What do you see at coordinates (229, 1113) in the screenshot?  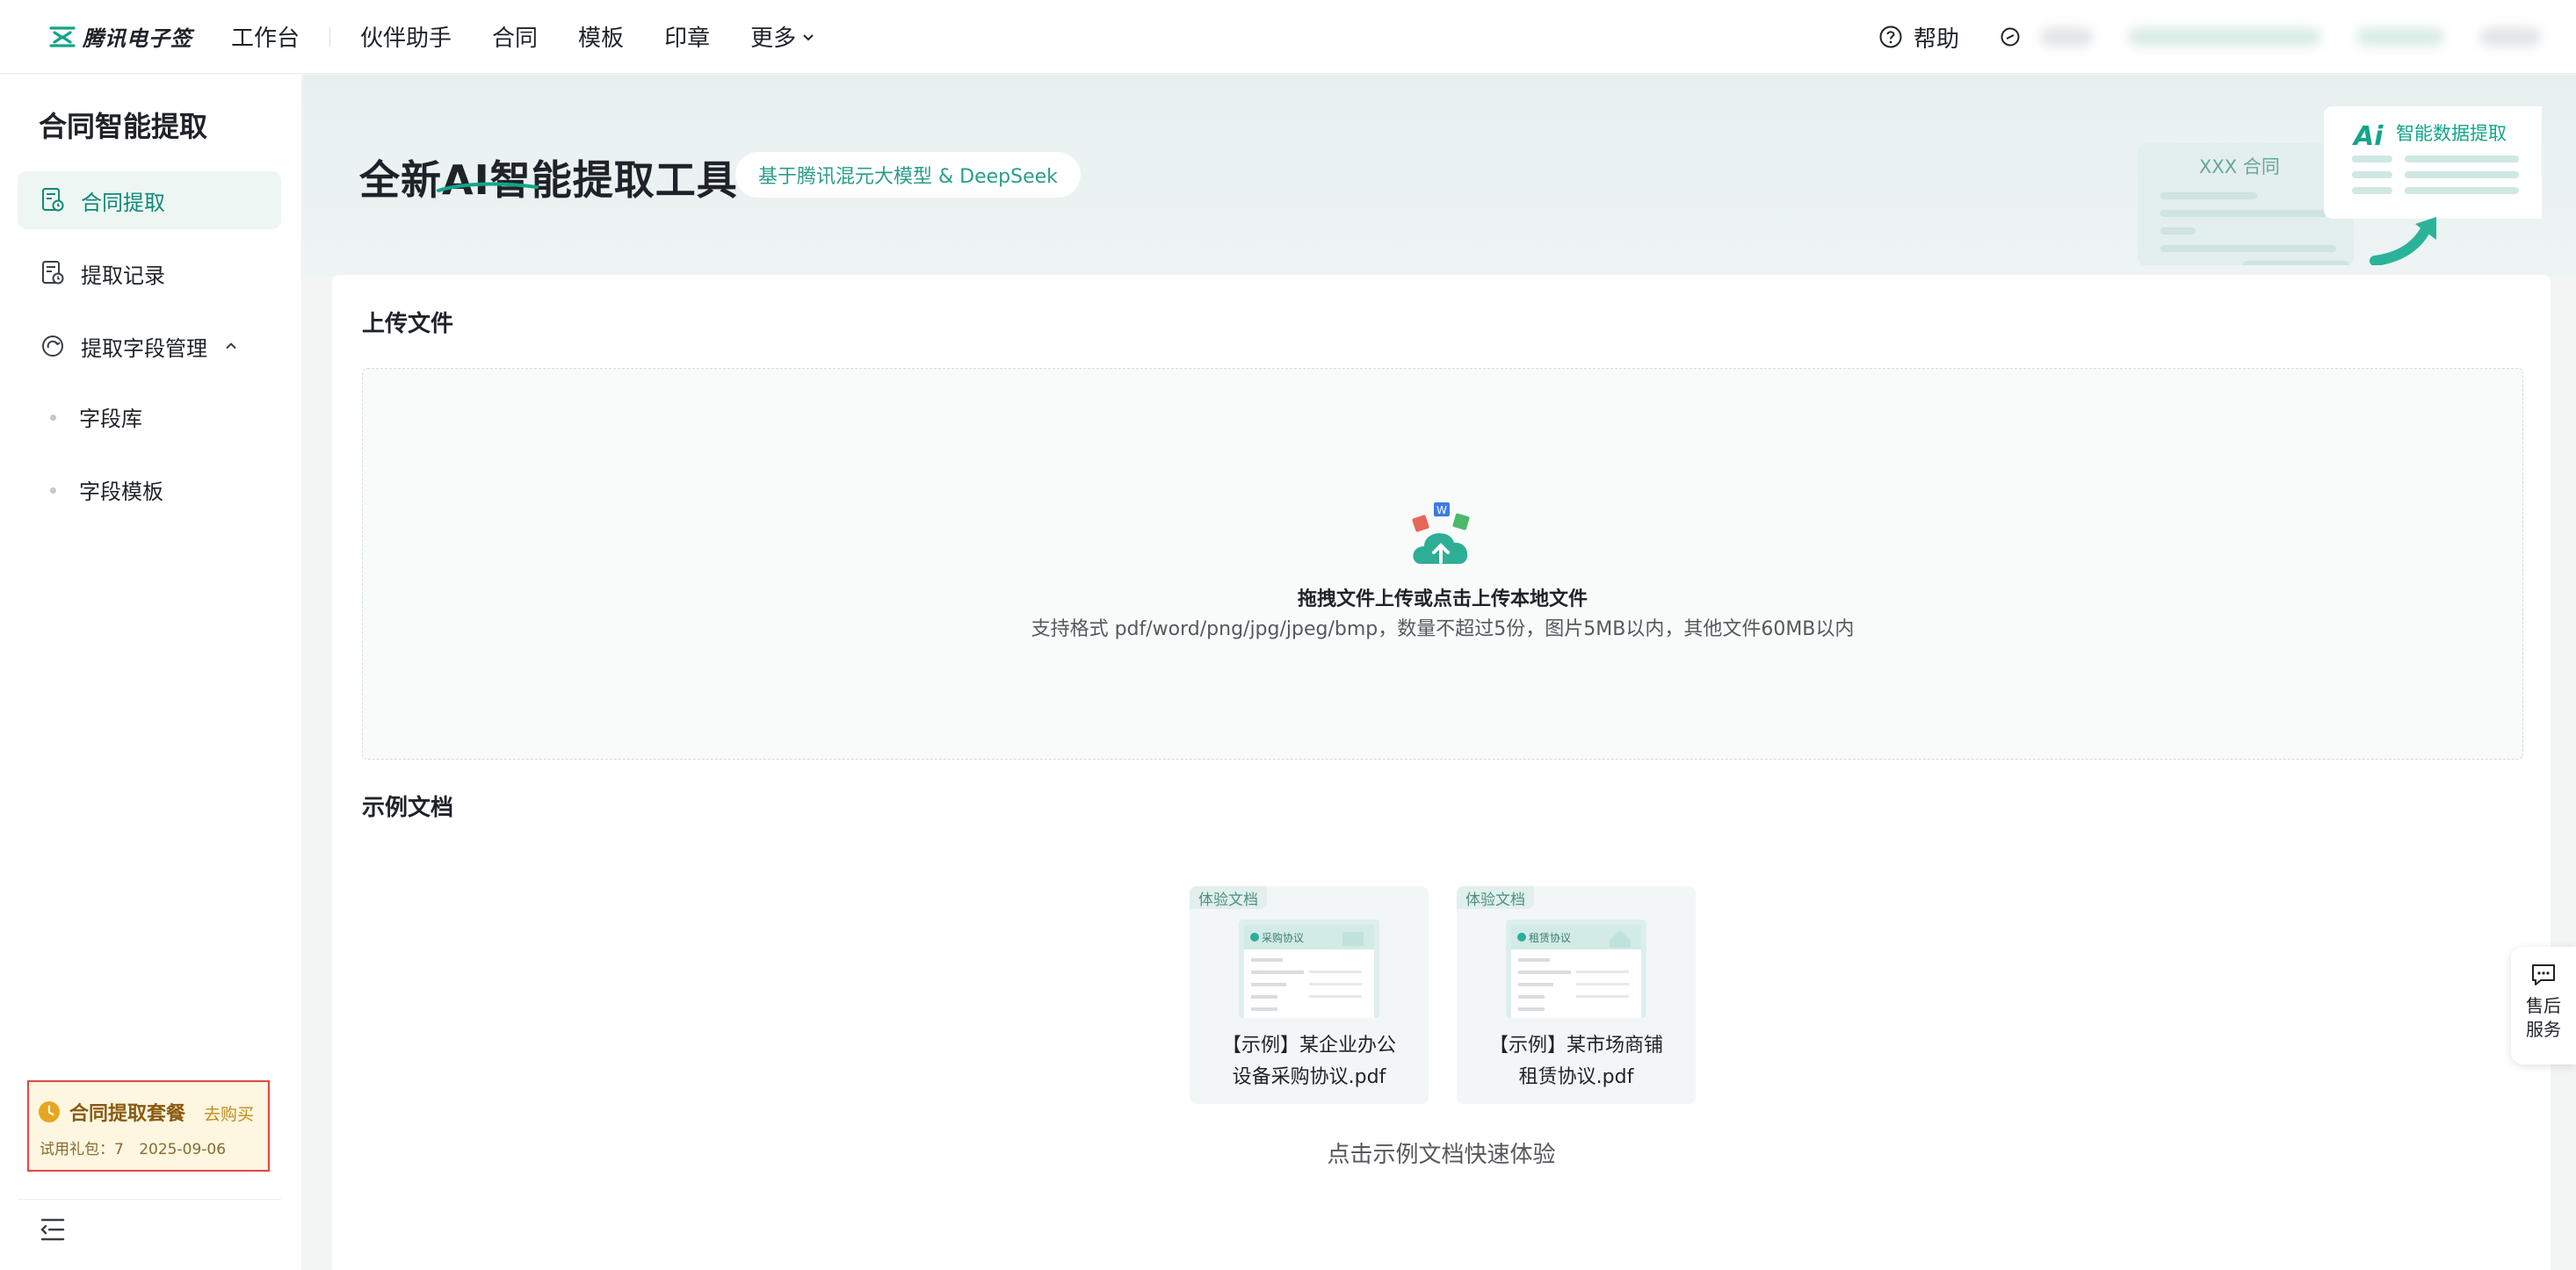 I see `buy-plan-link: 去购买` at bounding box center [229, 1113].